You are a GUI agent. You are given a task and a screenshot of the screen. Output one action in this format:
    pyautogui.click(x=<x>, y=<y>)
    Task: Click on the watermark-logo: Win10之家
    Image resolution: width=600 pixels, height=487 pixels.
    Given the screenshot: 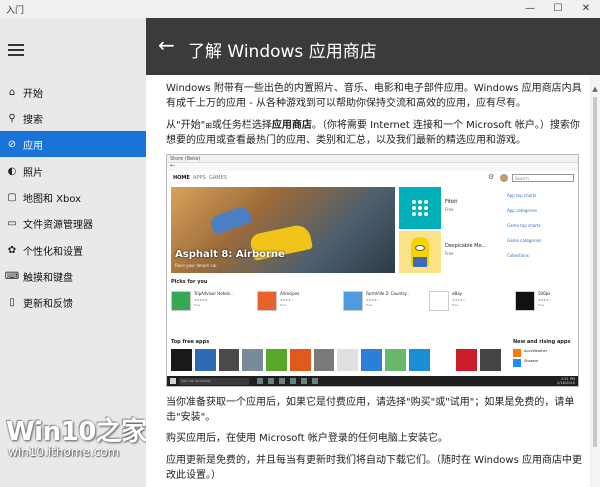 What is the action you would take?
    pyautogui.click(x=76, y=432)
    